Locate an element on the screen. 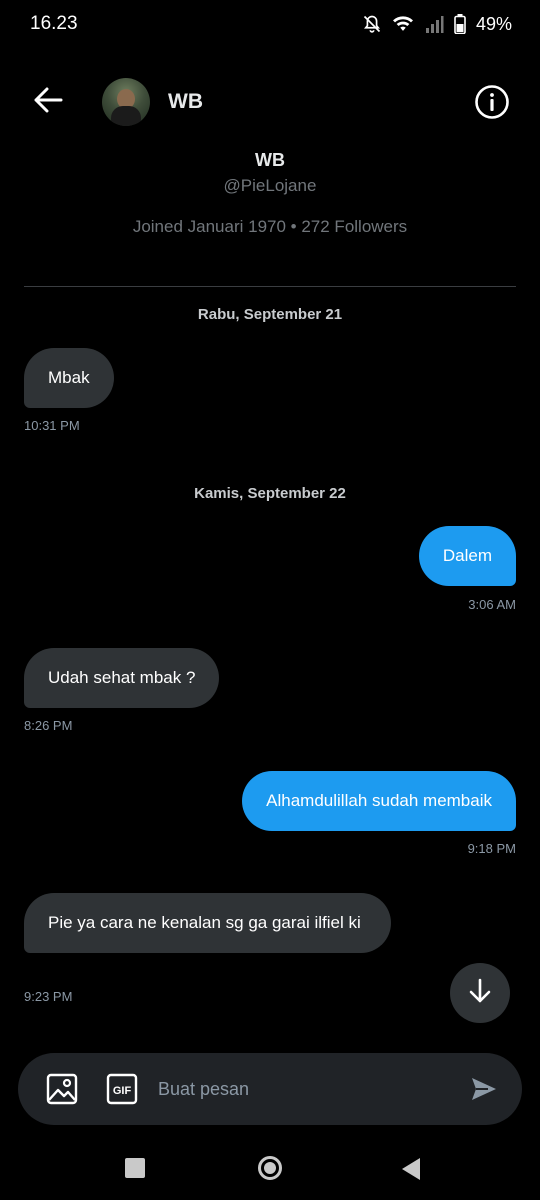 This screenshot has width=540, height=1200. scroll-to-bottom-button is located at coordinates (480, 993).